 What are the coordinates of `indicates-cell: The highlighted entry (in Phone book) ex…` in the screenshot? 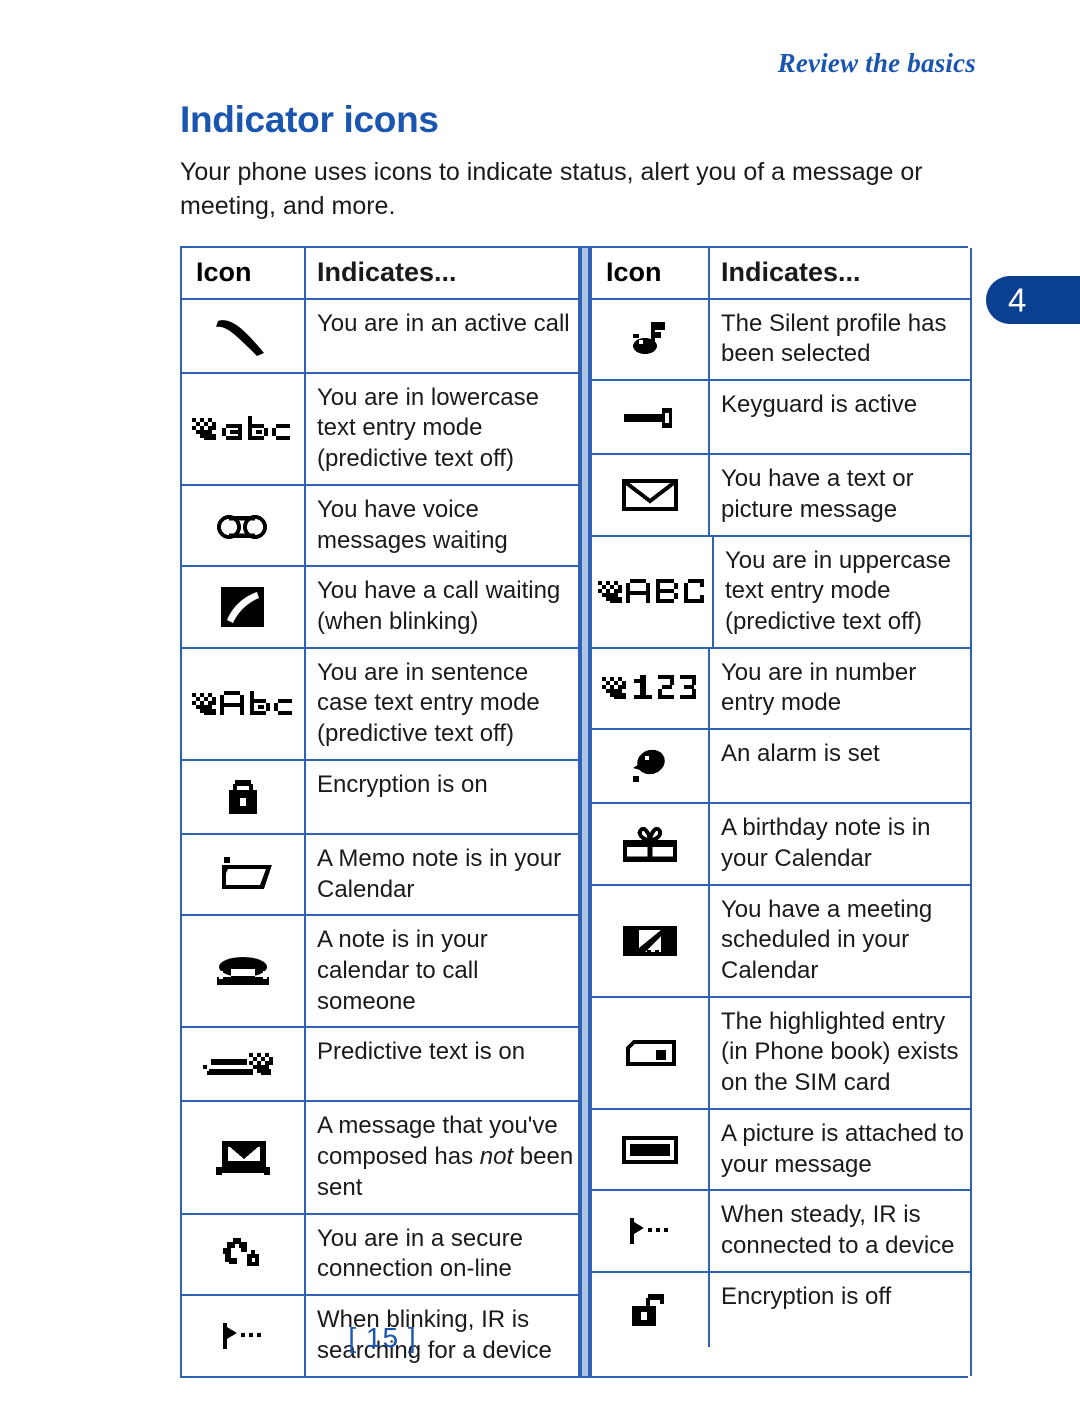 It's located at (840, 1052).